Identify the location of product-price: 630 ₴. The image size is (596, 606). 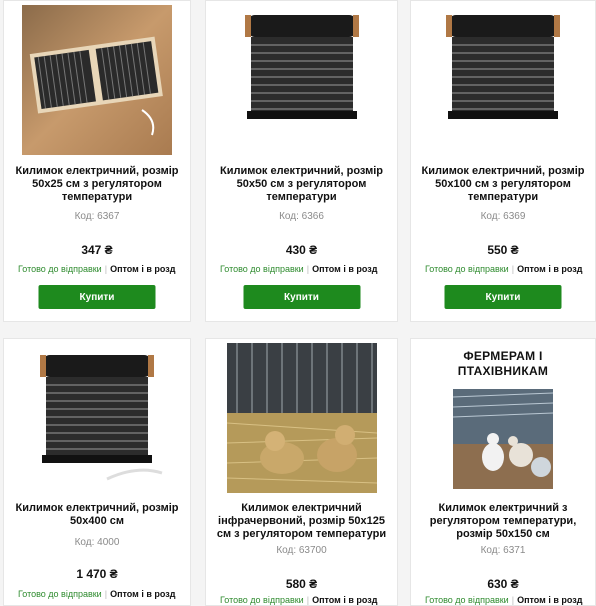
(503, 584).